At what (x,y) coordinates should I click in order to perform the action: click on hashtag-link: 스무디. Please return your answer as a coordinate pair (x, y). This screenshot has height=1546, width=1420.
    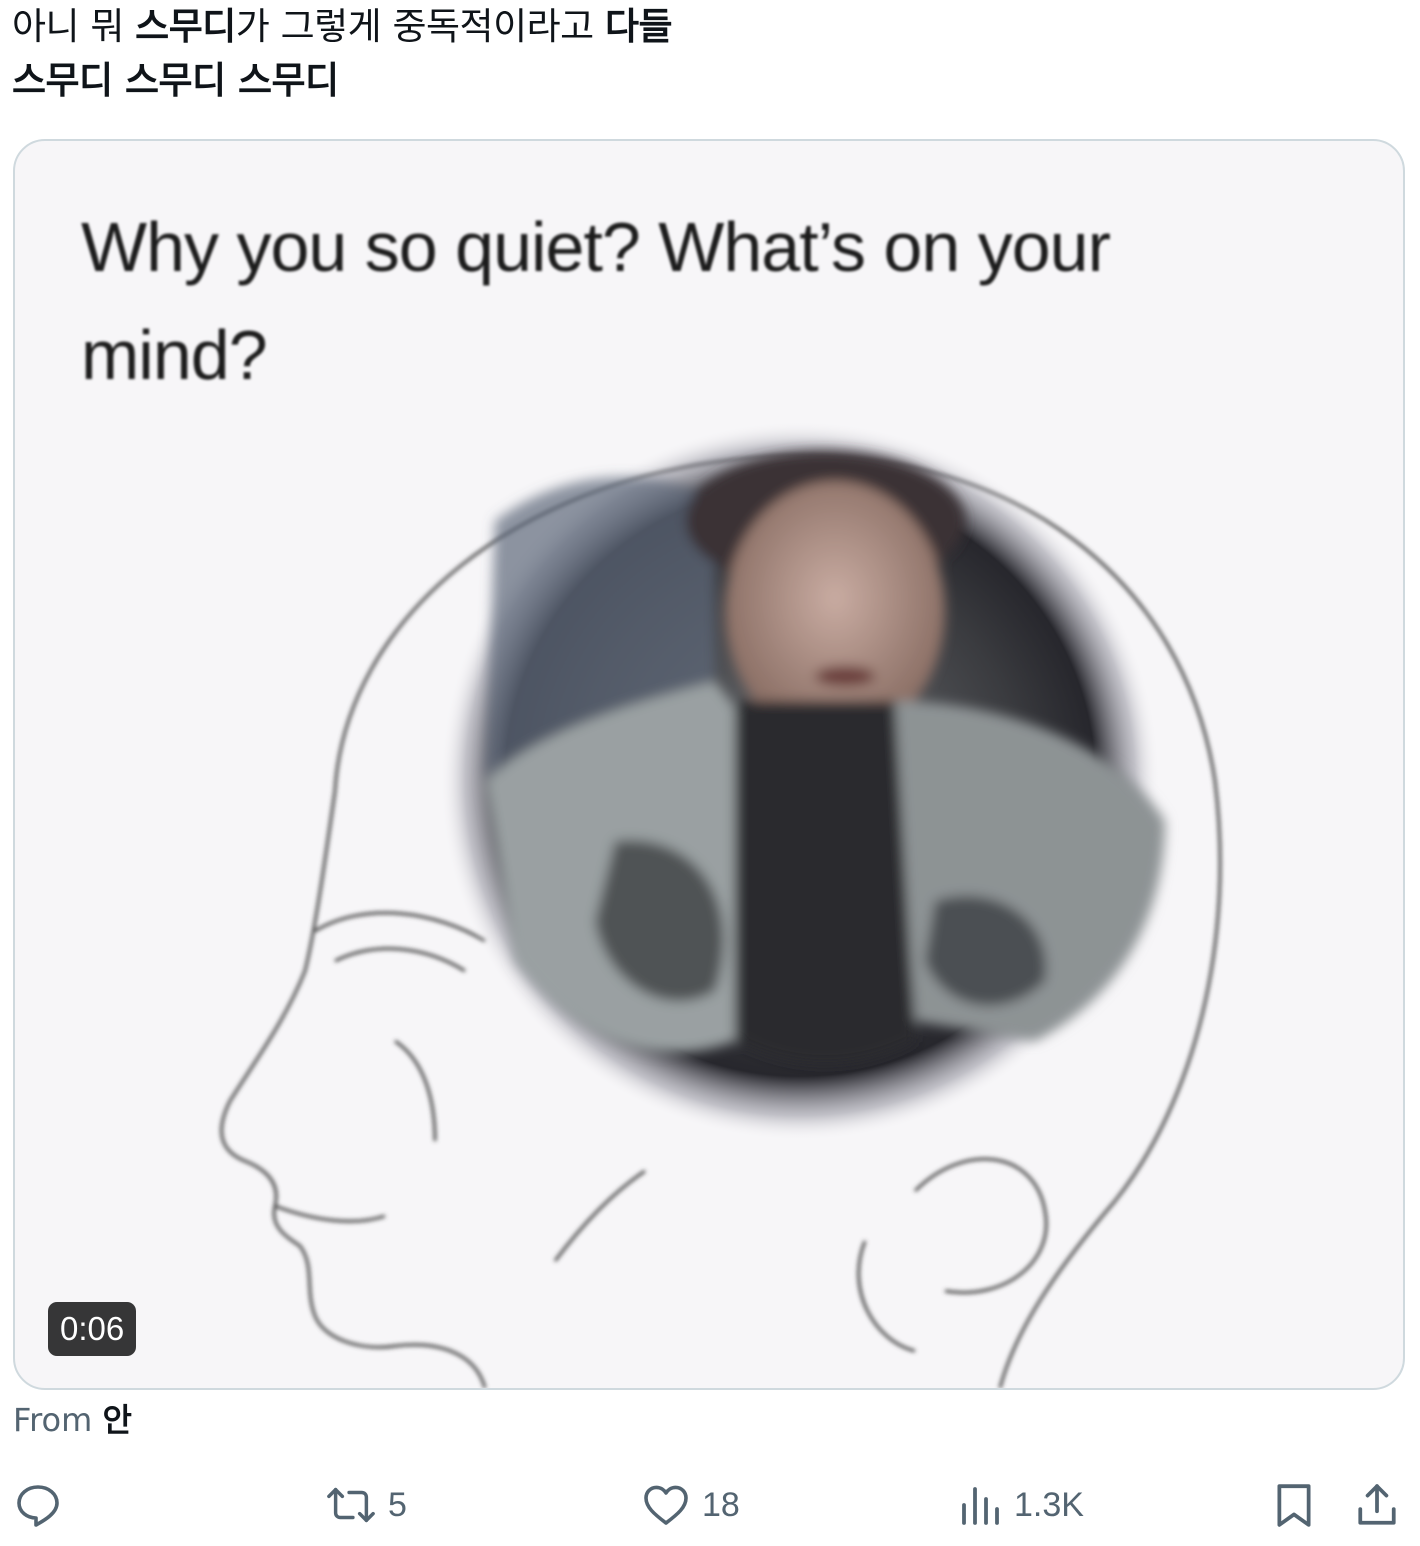
    Looking at the image, I should click on (185, 26).